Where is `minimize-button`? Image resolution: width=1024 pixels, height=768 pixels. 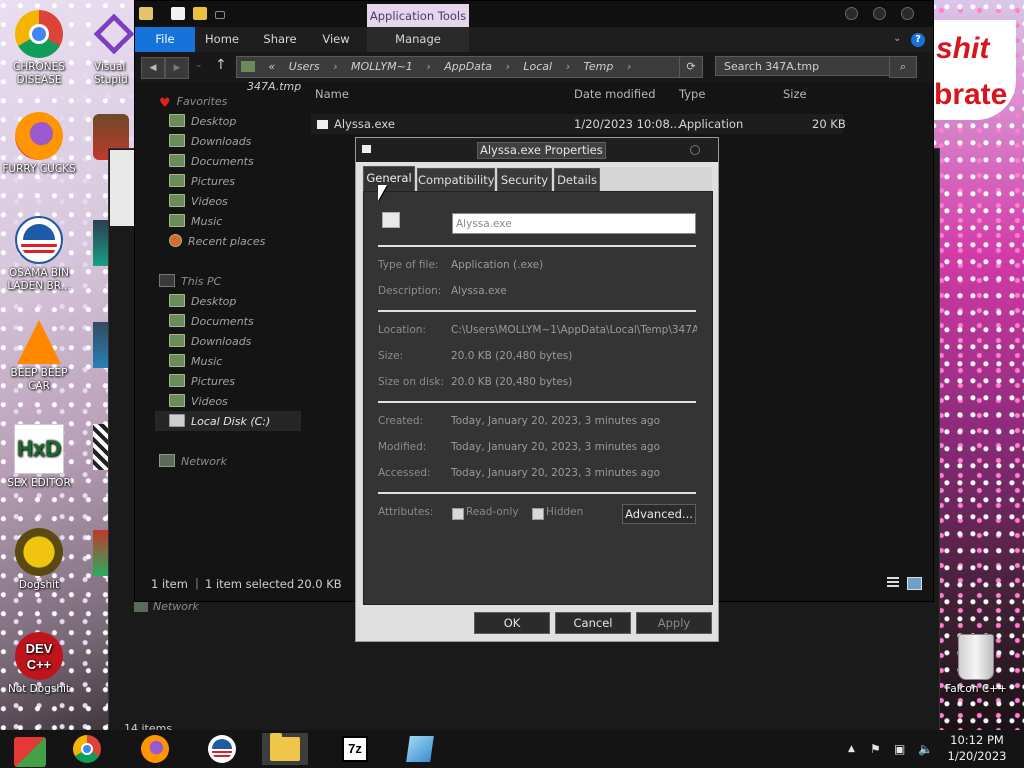
minimize-button is located at coordinates (851, 13).